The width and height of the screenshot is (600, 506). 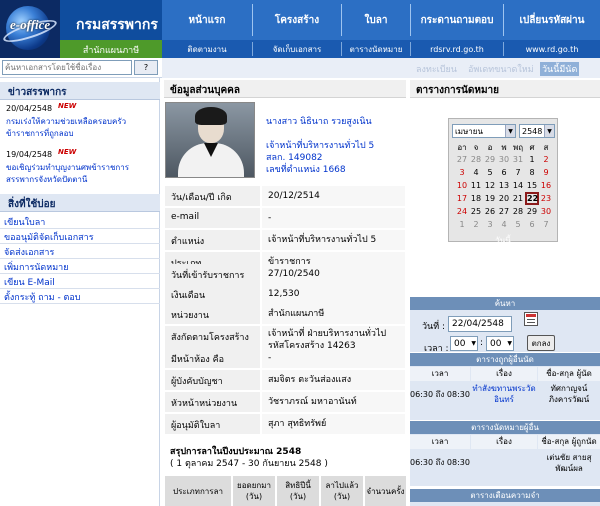 What do you see at coordinates (440, 394) in the screenshot?
I see `appointment-time: 06:30 ถึง 08:30` at bounding box center [440, 394].